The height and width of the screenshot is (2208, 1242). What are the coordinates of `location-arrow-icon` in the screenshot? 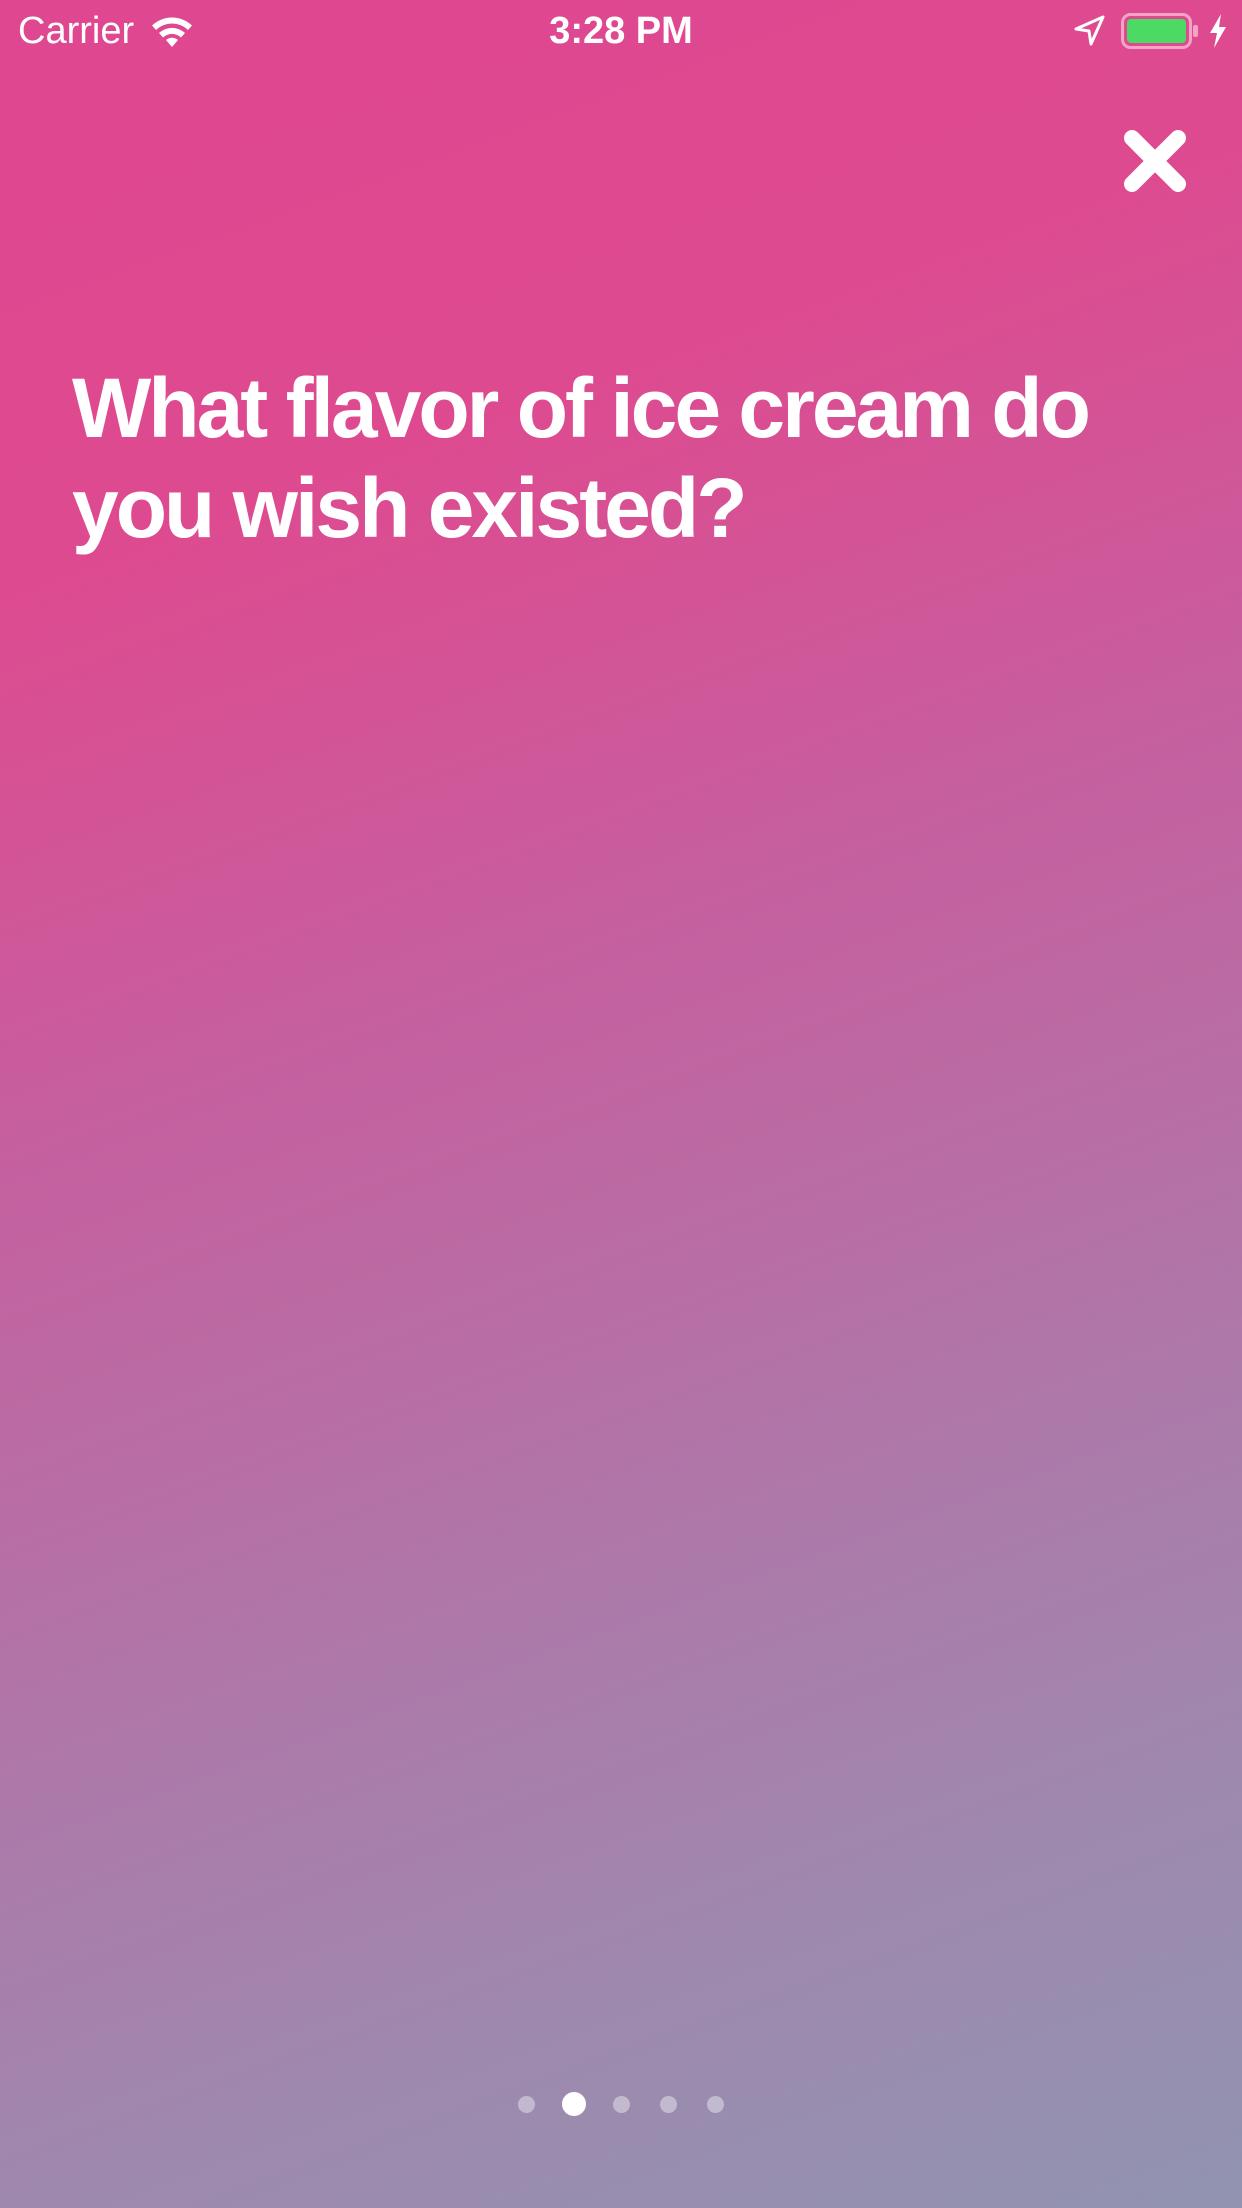 It's located at (1089, 31).